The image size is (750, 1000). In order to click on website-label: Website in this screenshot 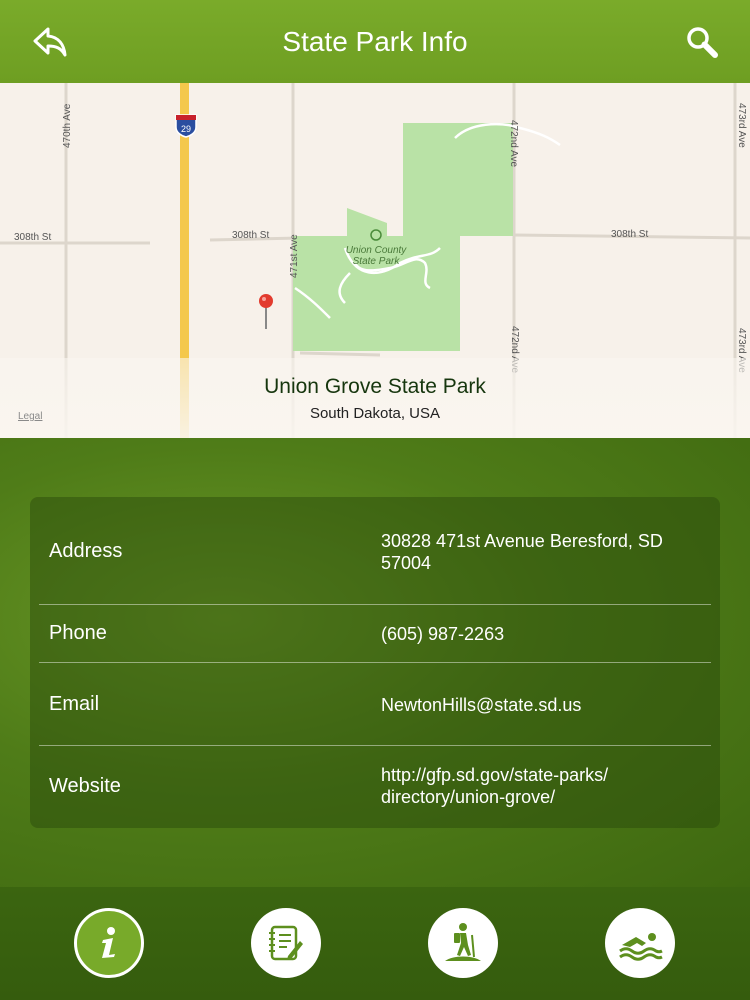, I will do `click(85, 786)`.